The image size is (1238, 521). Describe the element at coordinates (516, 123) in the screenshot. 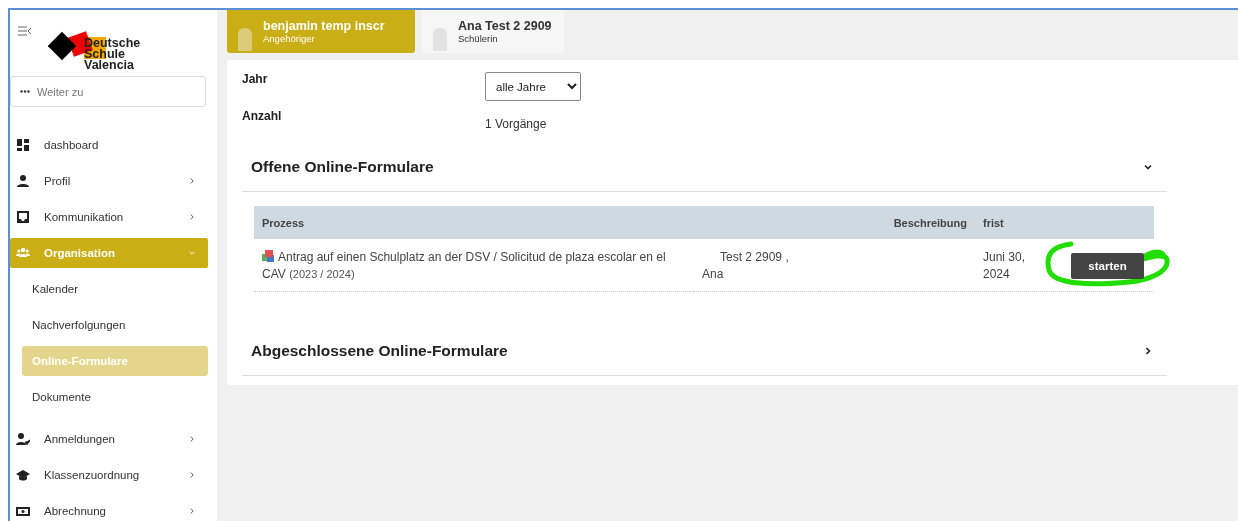

I see `count-text: 1 Vorgänge` at that location.